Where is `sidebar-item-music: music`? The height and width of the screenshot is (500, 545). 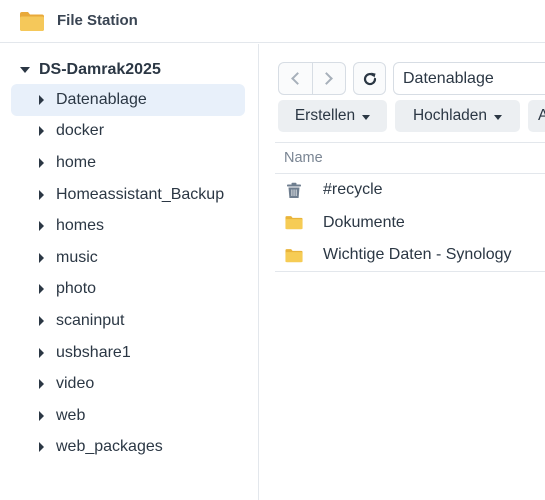
sidebar-item-music: music is located at coordinates (128, 258).